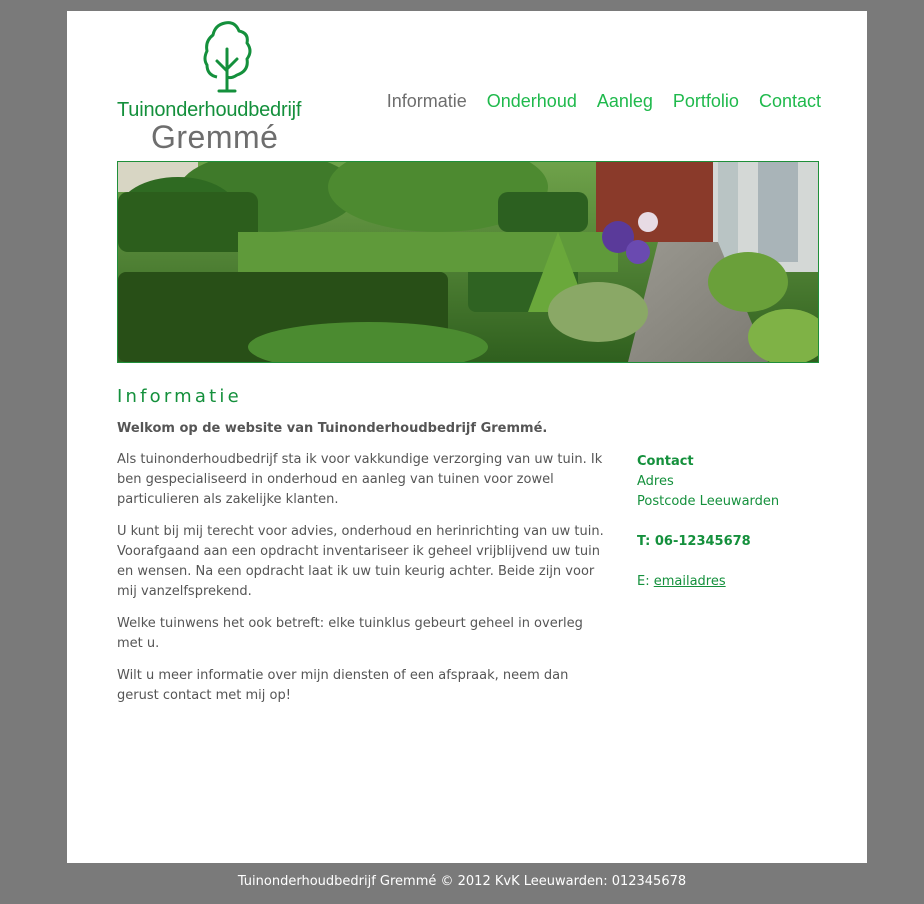  I want to click on logo: Tuinonderhoudbedrijf Gremmé, so click(227, 87).